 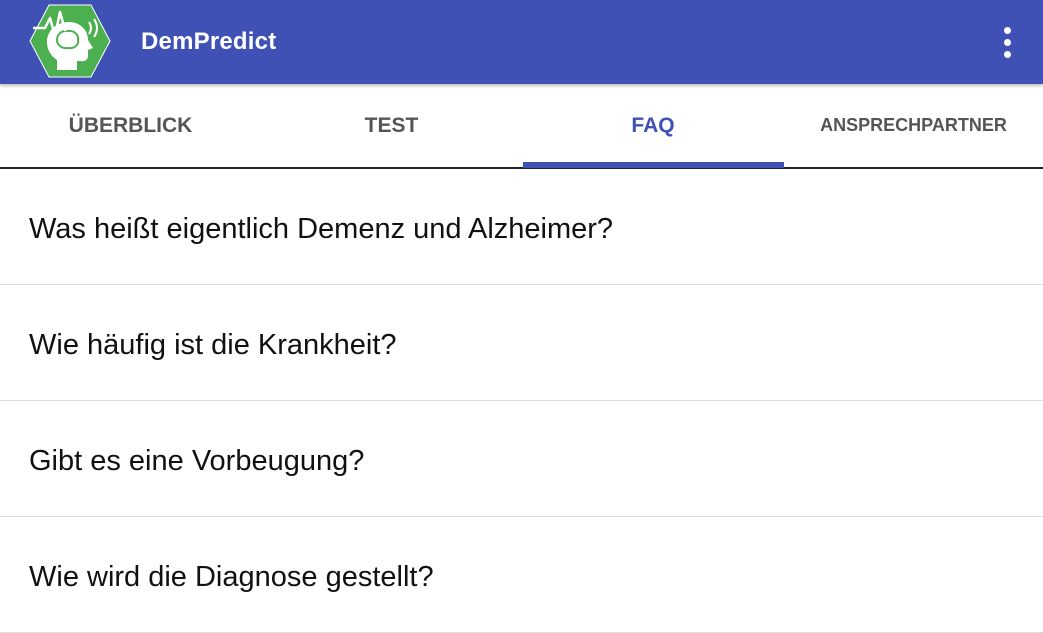 What do you see at coordinates (653, 165) in the screenshot?
I see `tab-selected-indicator` at bounding box center [653, 165].